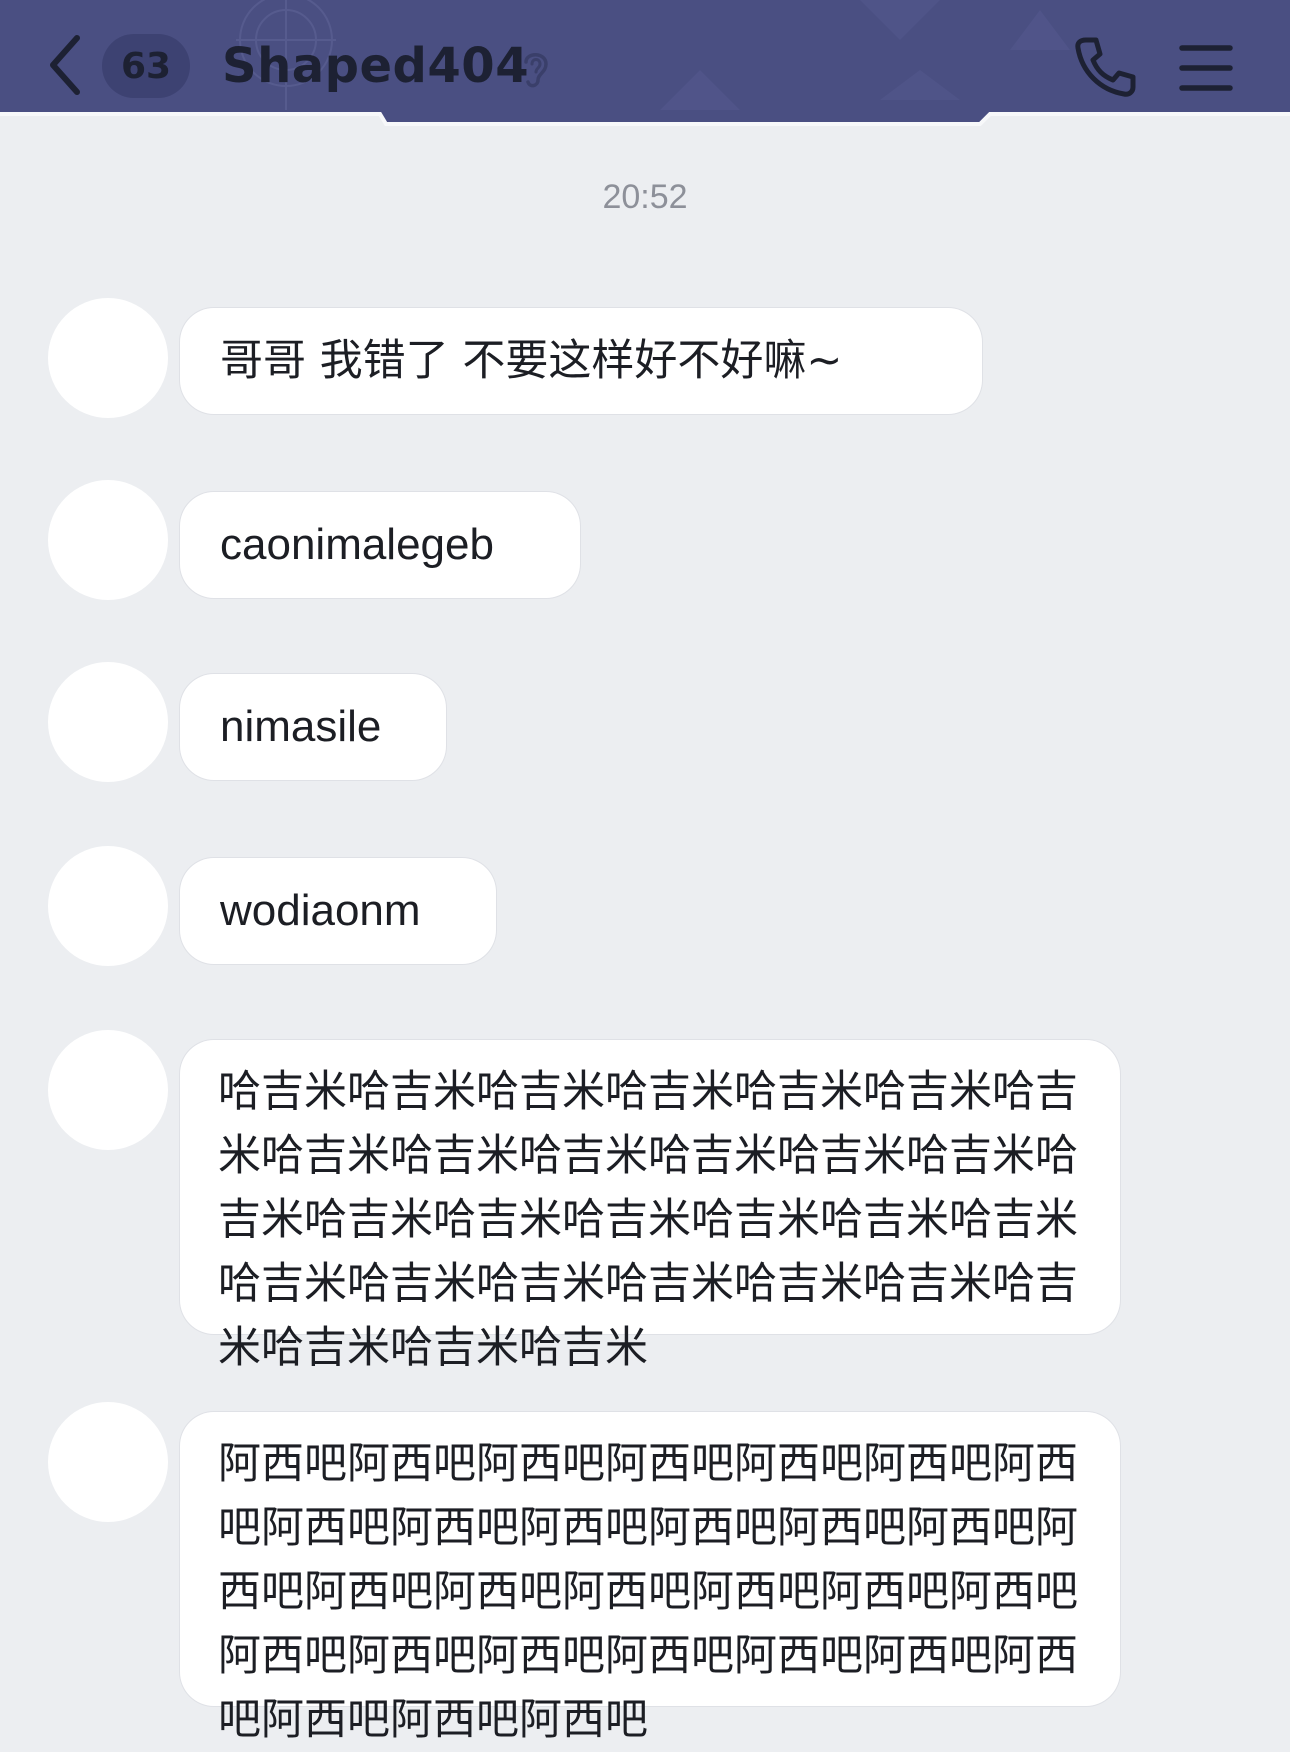 Image resolution: width=1290 pixels, height=1752 pixels. What do you see at coordinates (313, 727) in the screenshot?
I see `message-bubble: nimasile` at bounding box center [313, 727].